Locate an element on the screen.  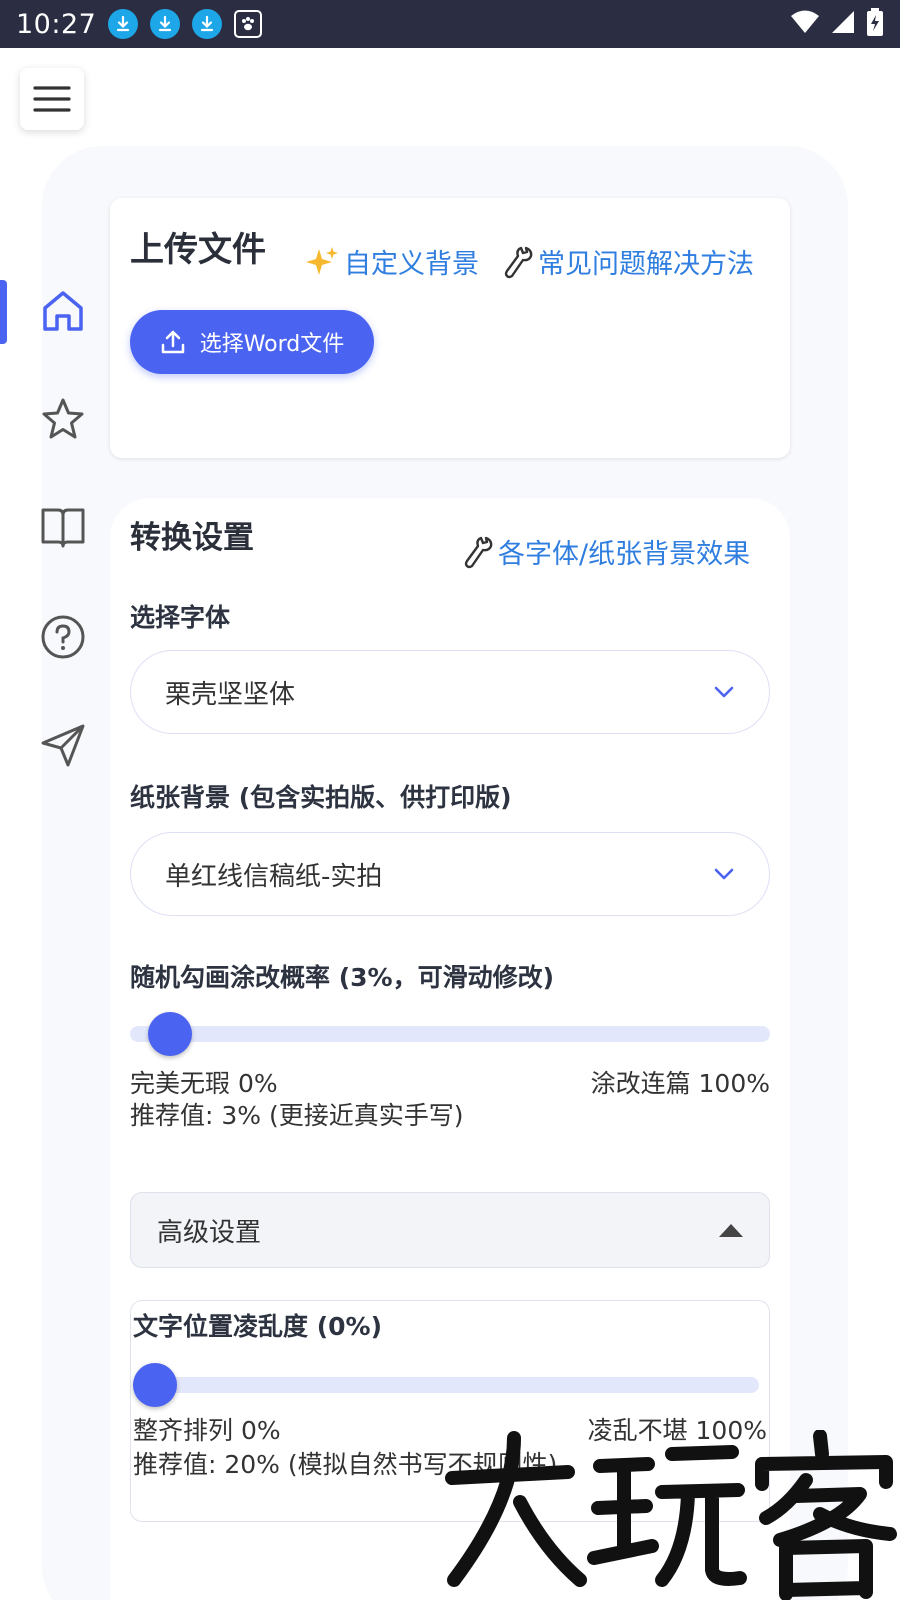
nav-favorites is located at coordinates (63, 419).